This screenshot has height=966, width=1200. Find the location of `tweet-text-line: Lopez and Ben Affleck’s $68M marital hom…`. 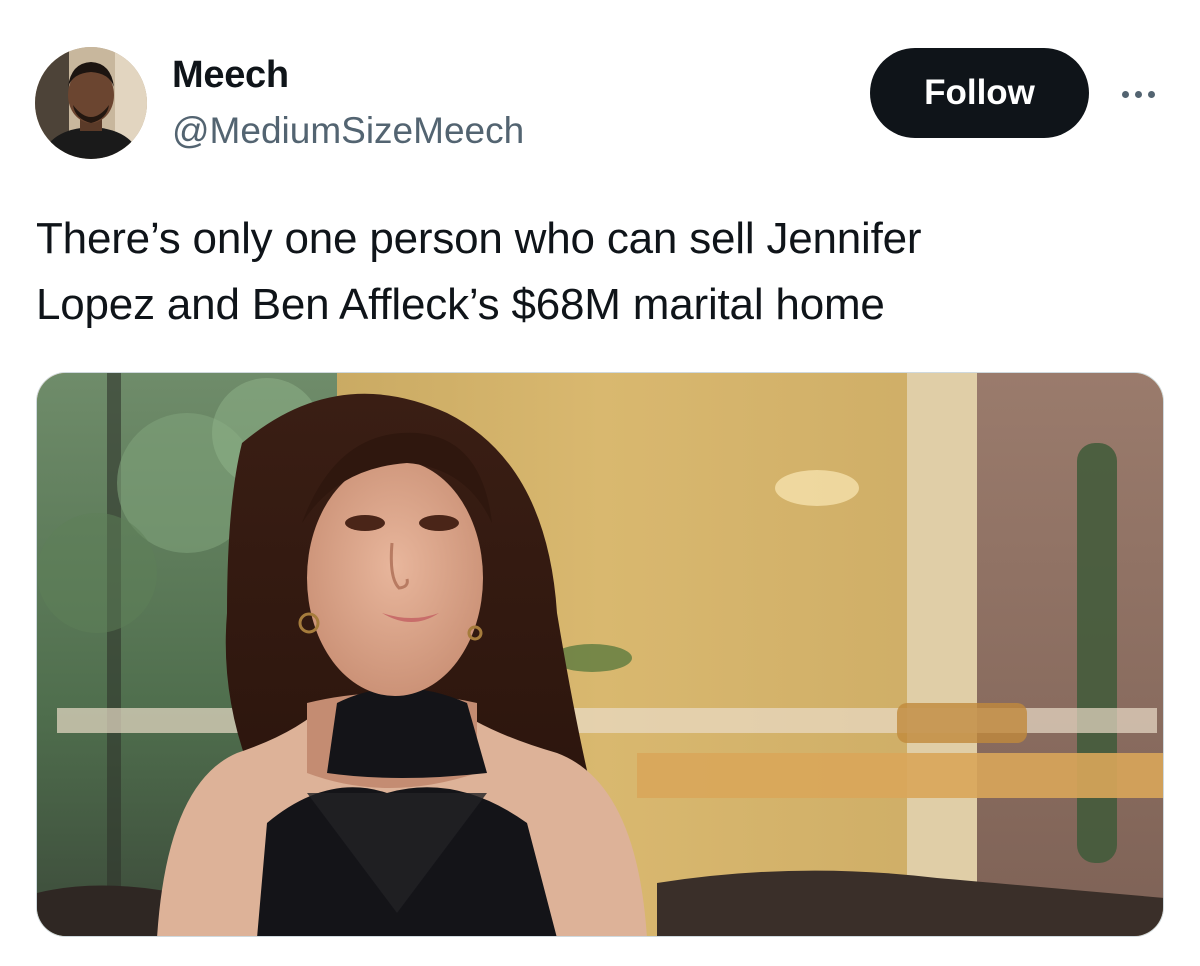

tweet-text-line: Lopez and Ben Affleck’s $68M marital hom… is located at coordinates (460, 304).